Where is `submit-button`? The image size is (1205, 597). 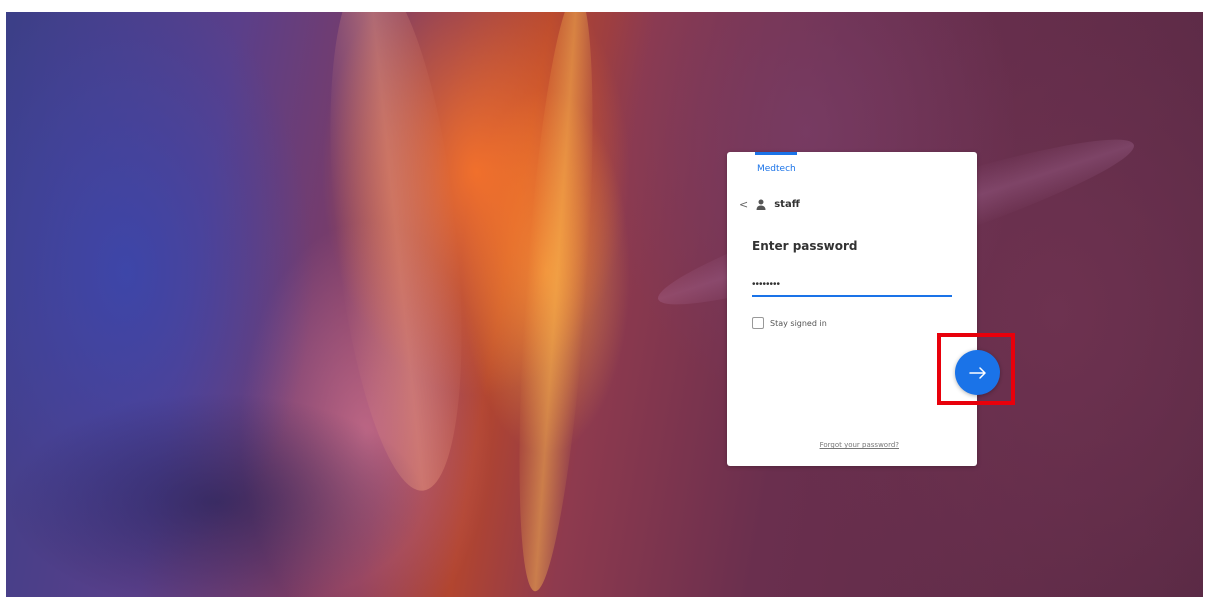 submit-button is located at coordinates (977, 372).